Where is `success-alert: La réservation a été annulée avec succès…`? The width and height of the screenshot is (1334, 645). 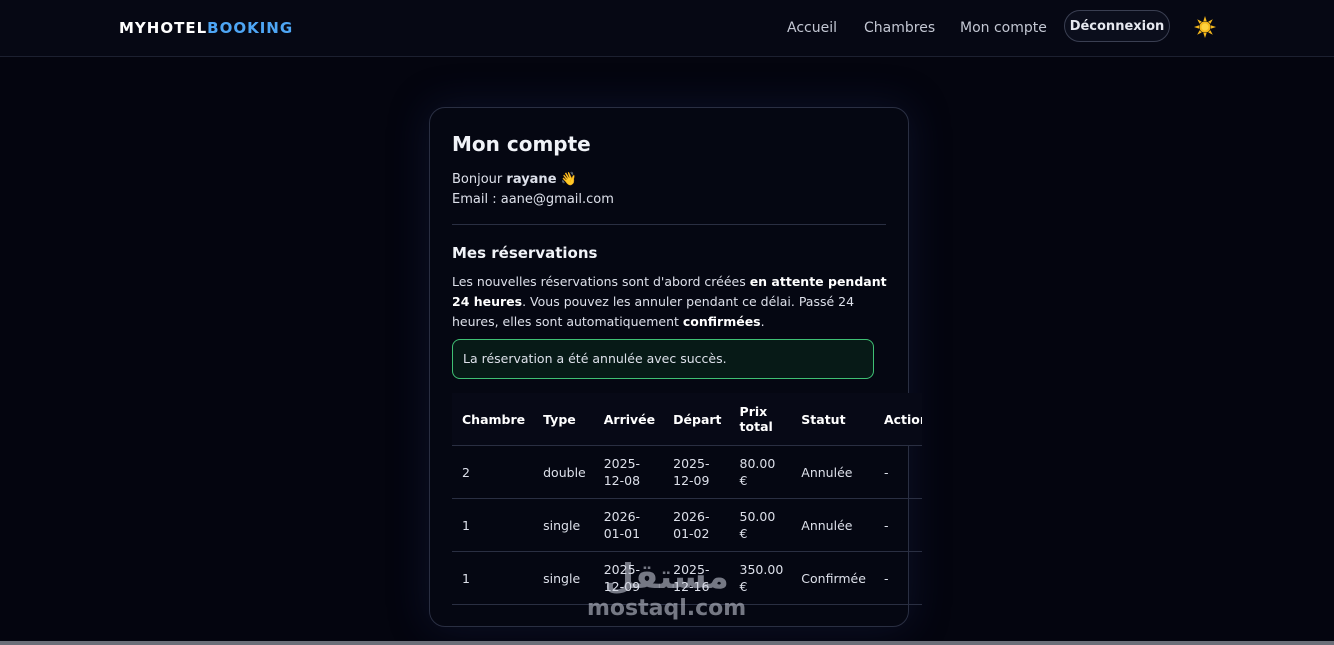
success-alert: La réservation a été annulée avec succès… is located at coordinates (663, 359).